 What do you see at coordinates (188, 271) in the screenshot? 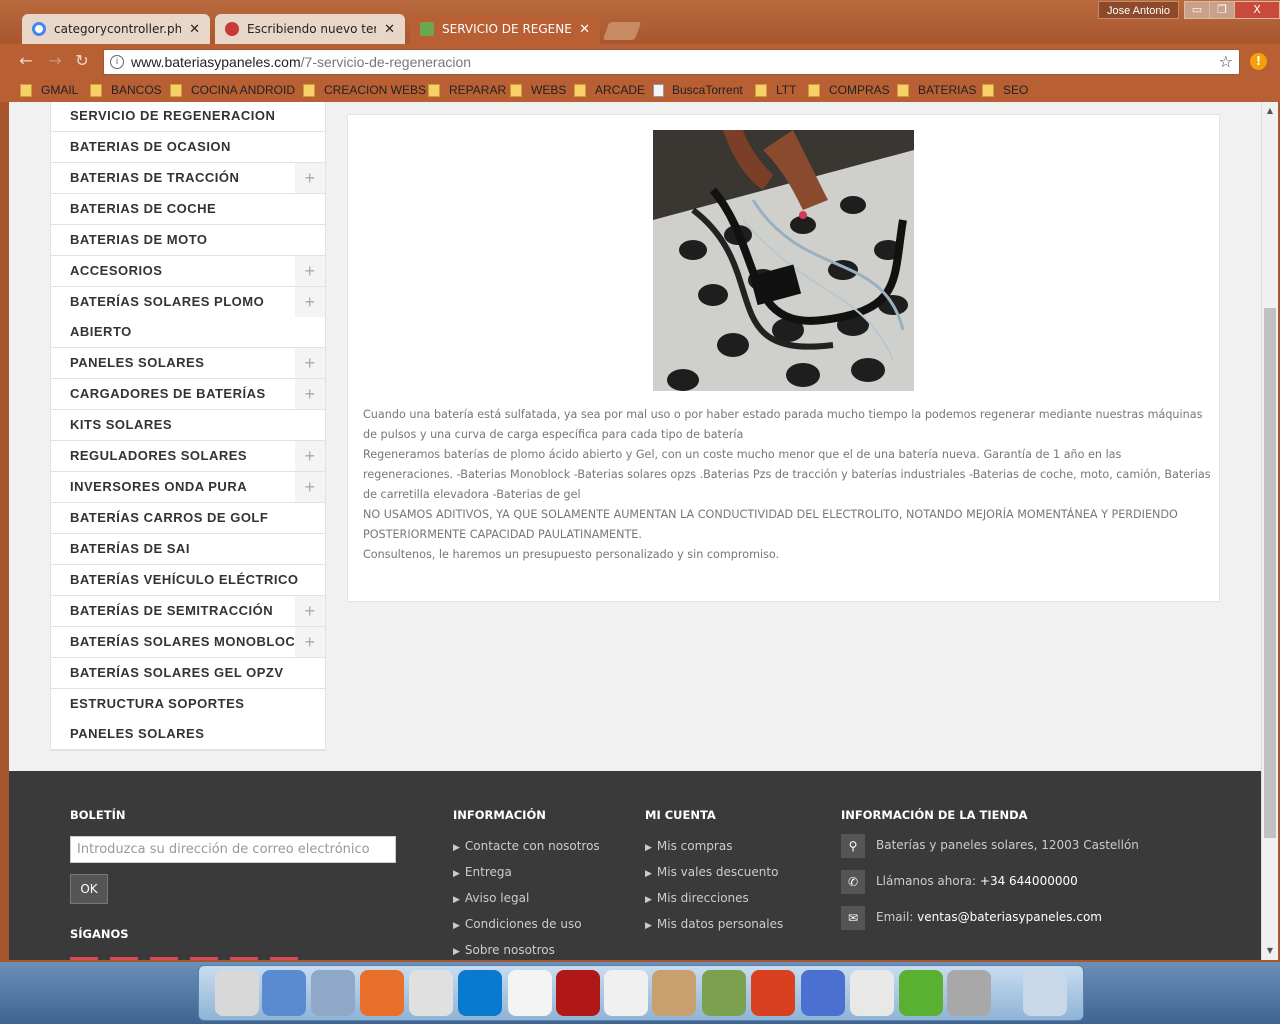
I see `category-item: ACCESORIOS +` at bounding box center [188, 271].